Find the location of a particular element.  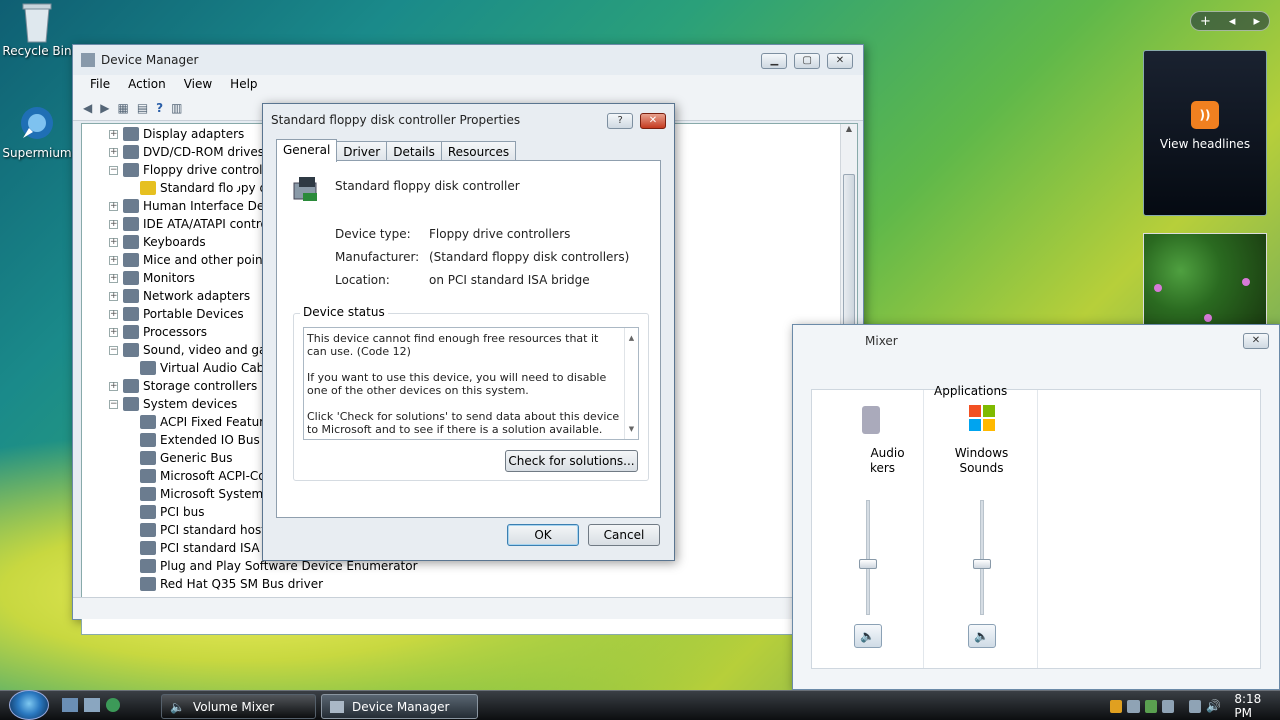

app-mute-button: 🔈 is located at coordinates (981, 636).